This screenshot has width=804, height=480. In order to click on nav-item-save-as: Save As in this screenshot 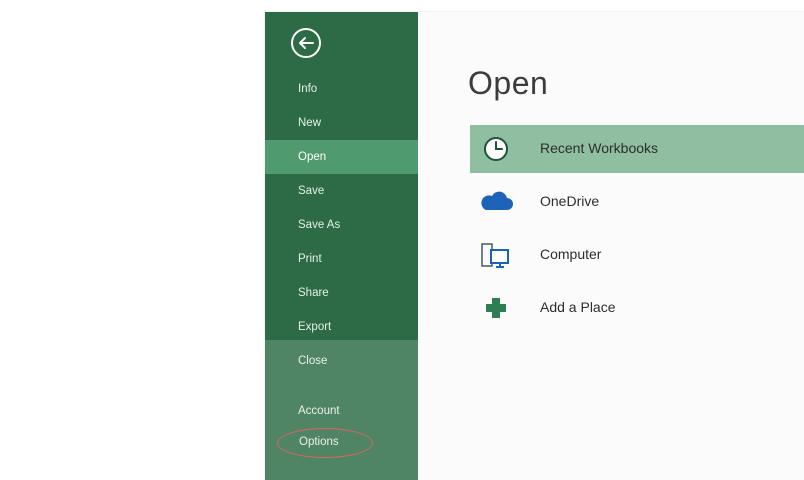, I will do `click(341, 225)`.